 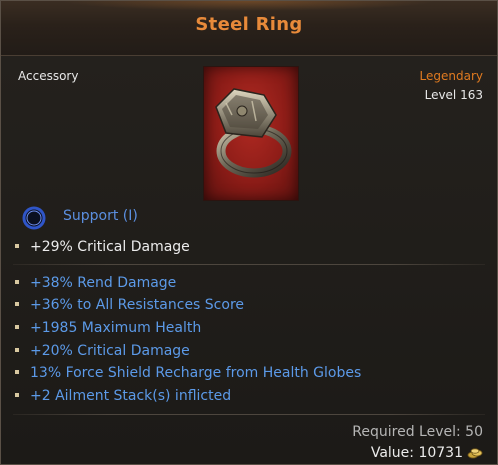 I want to click on stat-text: +29% Critical Damage, so click(x=110, y=247).